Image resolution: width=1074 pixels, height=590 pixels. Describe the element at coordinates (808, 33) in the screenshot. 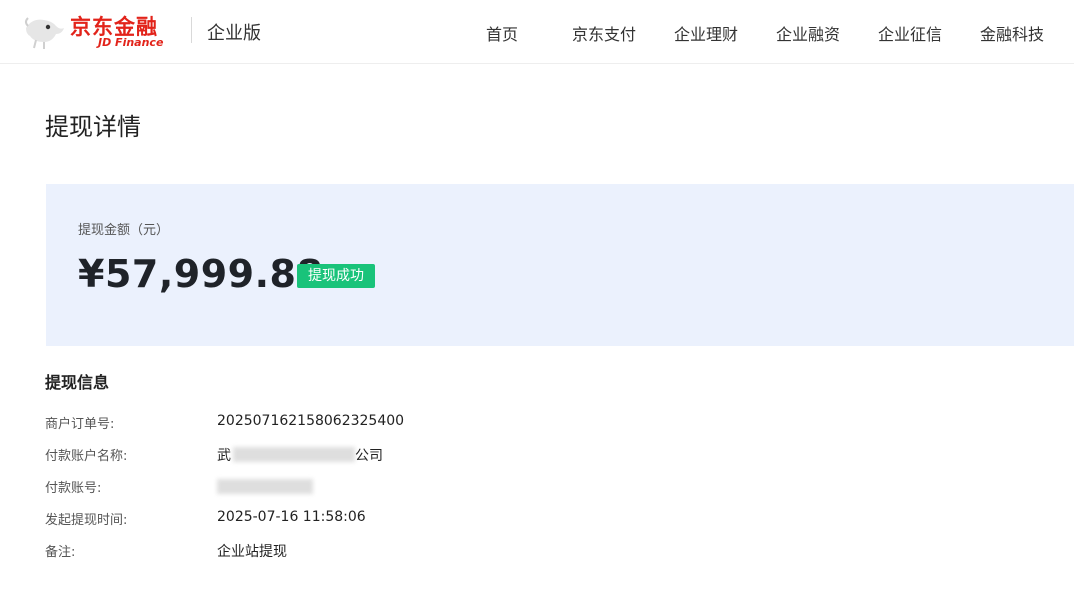

I see `nav-item-financing: 企业融资` at that location.